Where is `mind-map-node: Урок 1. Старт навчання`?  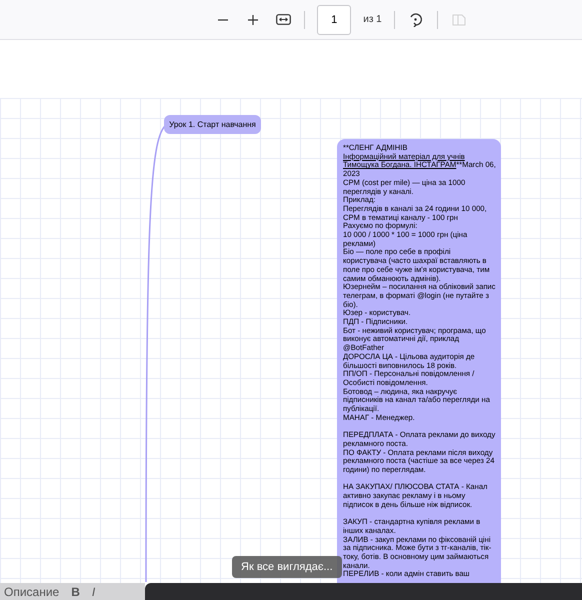
mind-map-node: Урок 1. Старт навчання is located at coordinates (212, 124).